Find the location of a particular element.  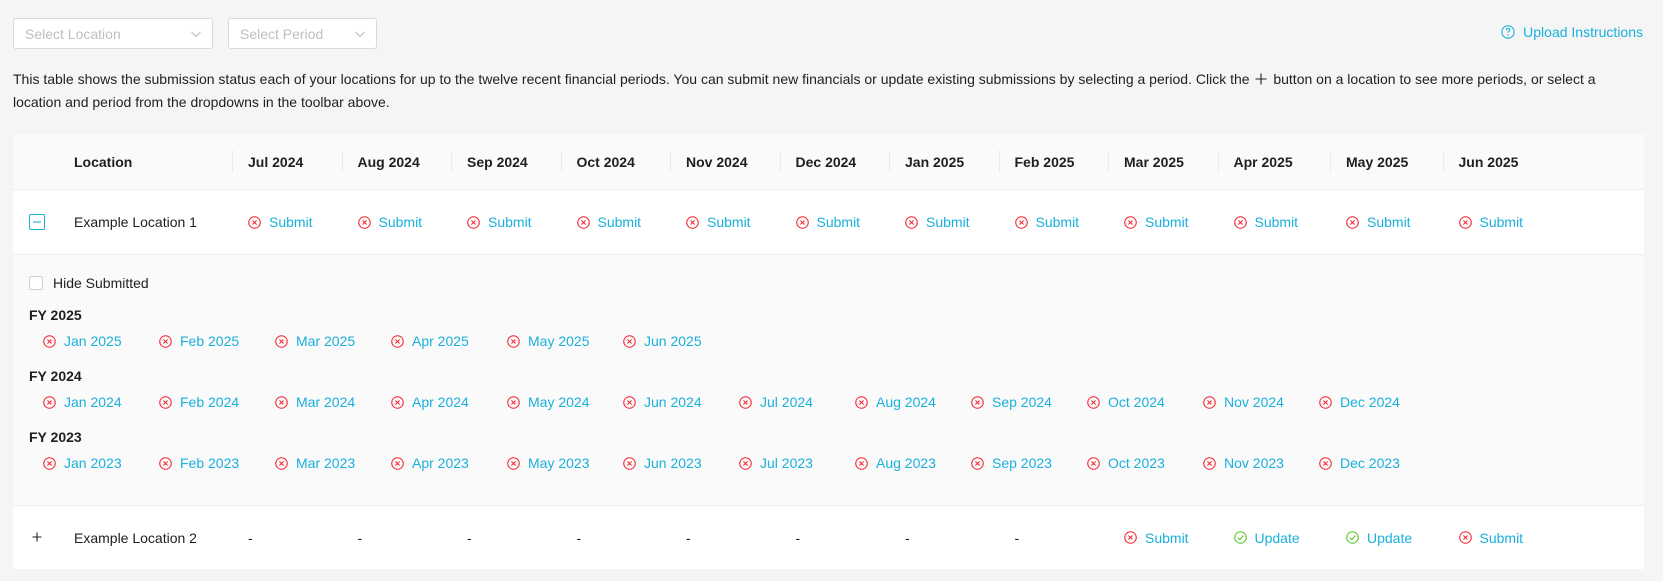

period-link: Sep 2024 is located at coordinates (1029, 402).